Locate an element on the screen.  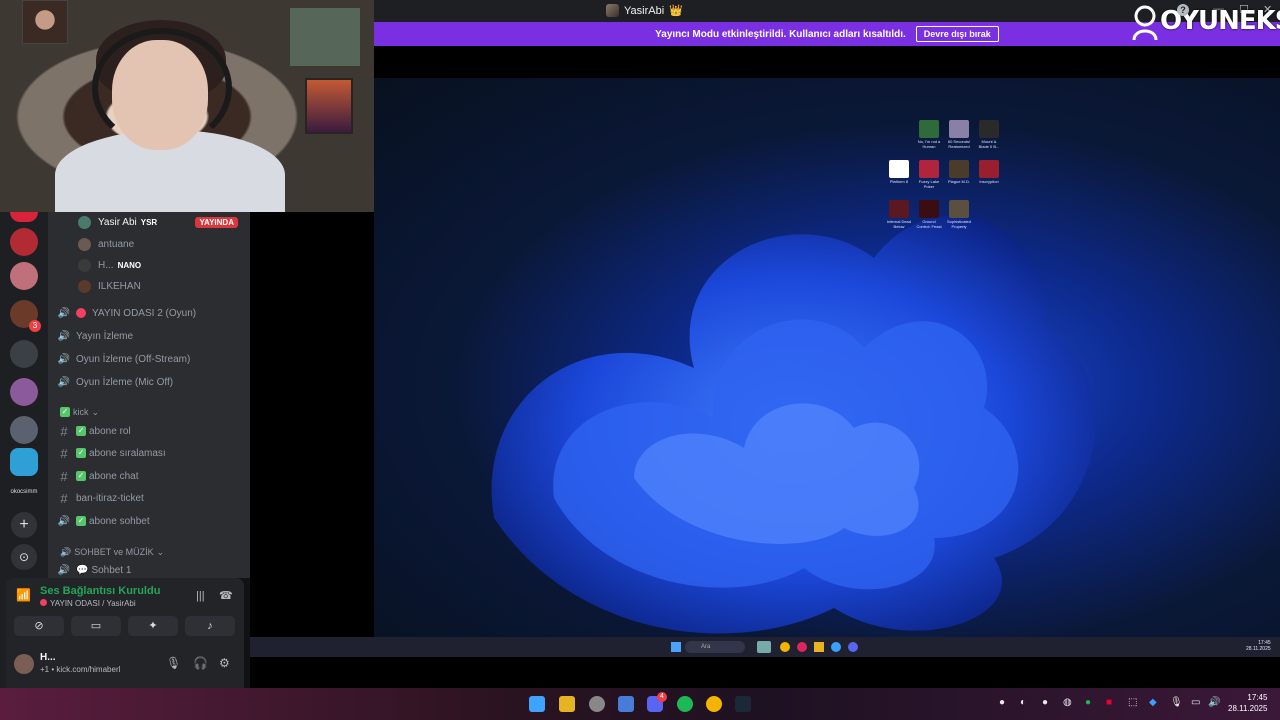
voice-user: H... NANO is located at coordinates (149, 265).